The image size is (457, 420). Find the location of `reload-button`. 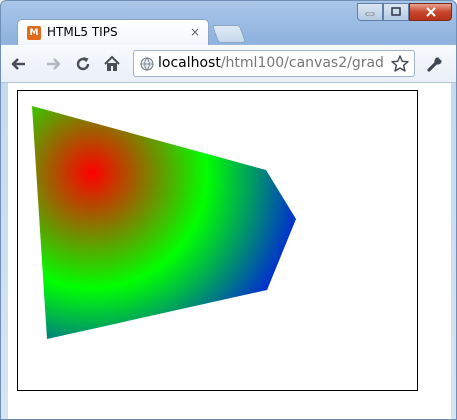

reload-button is located at coordinates (83, 64).